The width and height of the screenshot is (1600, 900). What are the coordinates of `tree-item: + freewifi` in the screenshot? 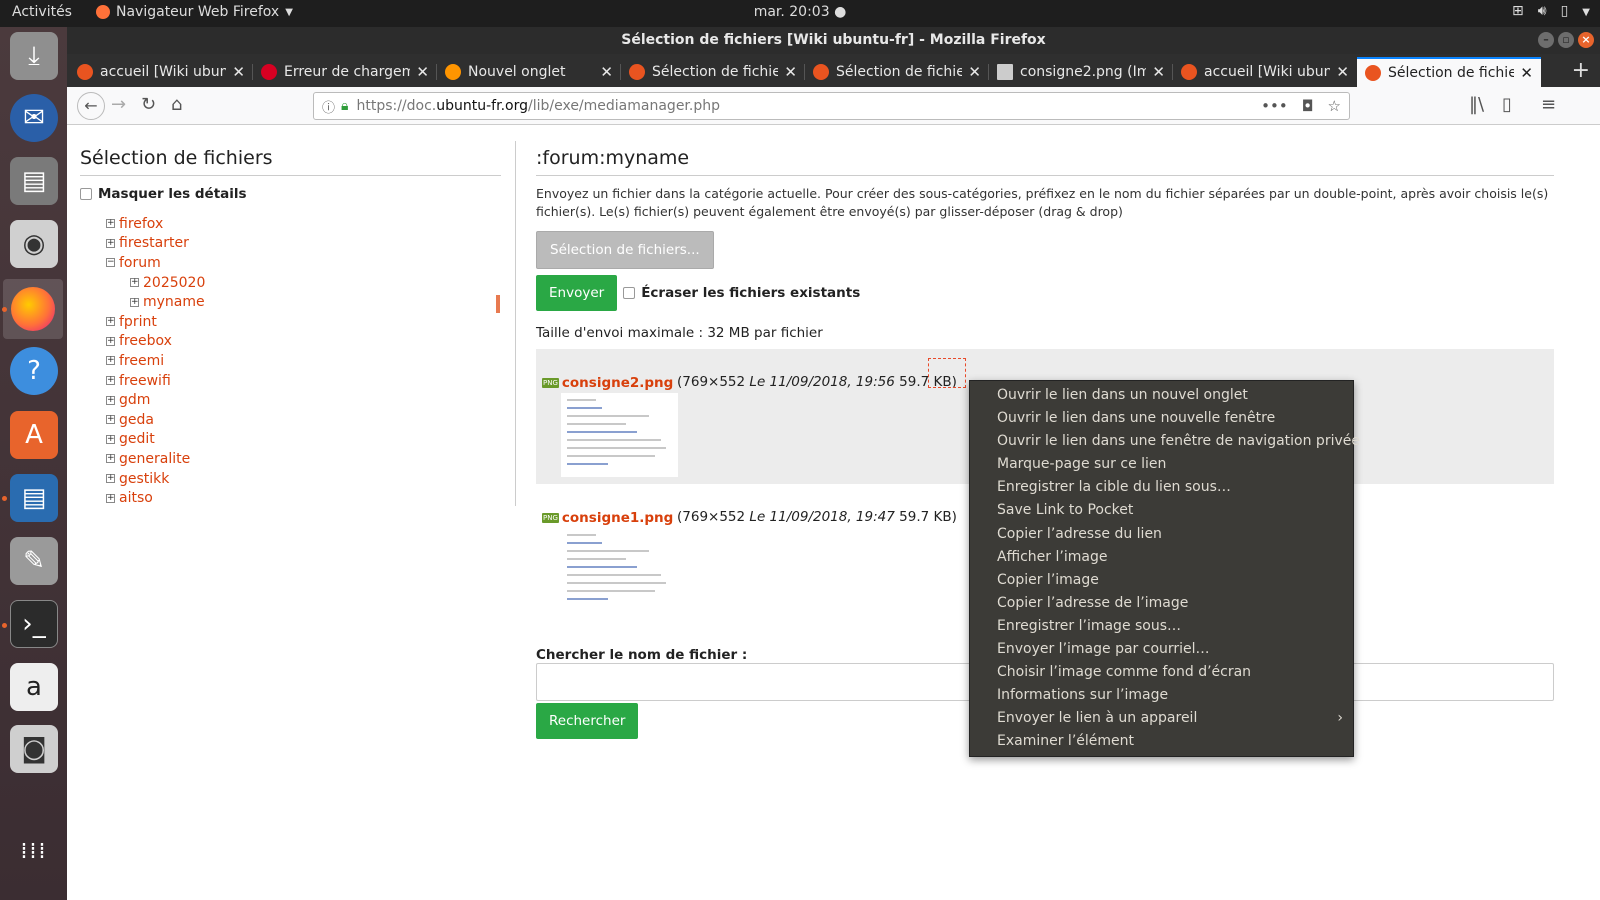 It's located at (303, 381).